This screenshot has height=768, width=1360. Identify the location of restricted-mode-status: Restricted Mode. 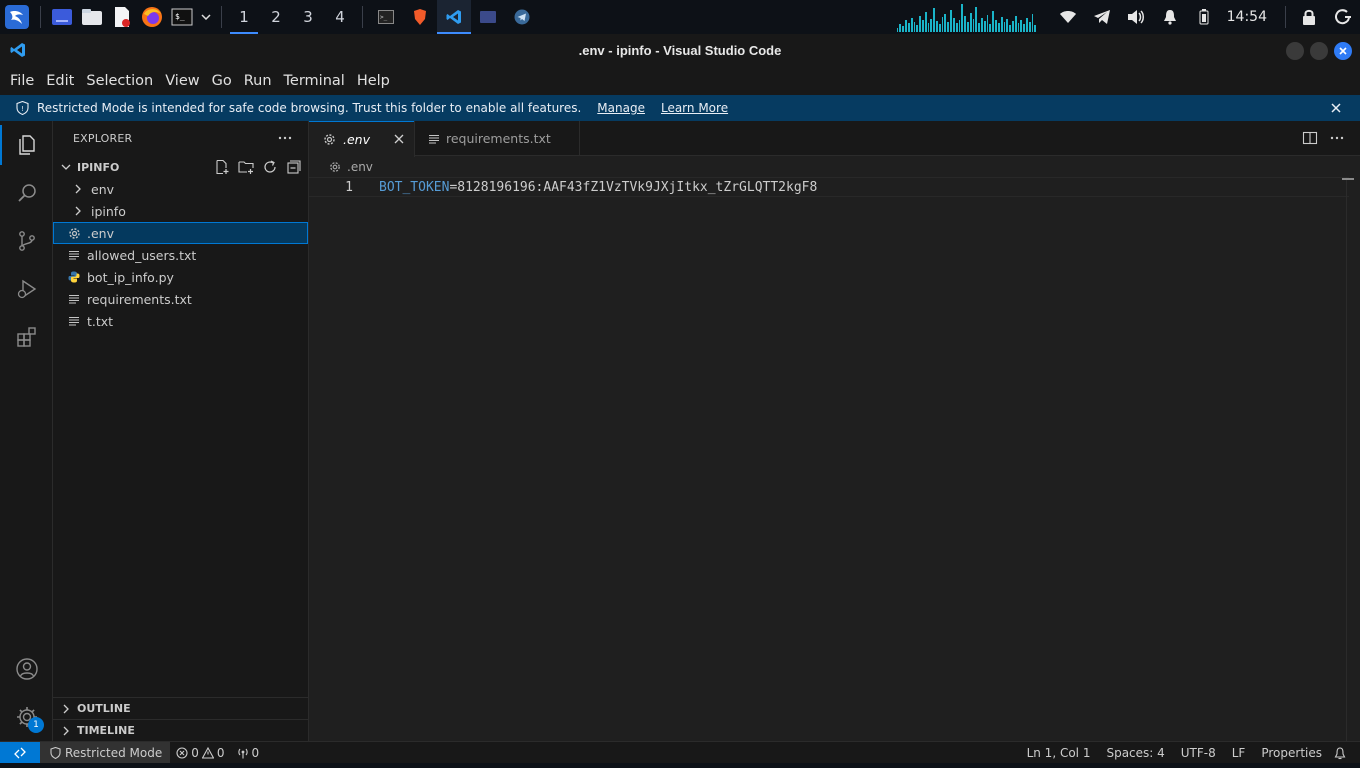
(105, 752).